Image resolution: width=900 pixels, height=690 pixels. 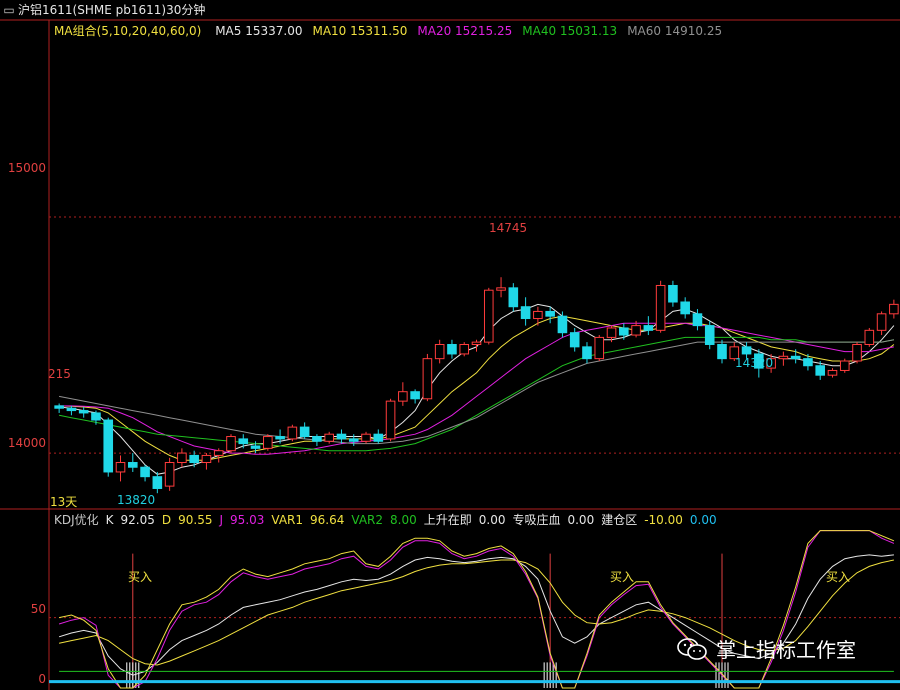 What do you see at coordinates (140, 577) in the screenshot?
I see `buy-signal-1: 买入` at bounding box center [140, 577].